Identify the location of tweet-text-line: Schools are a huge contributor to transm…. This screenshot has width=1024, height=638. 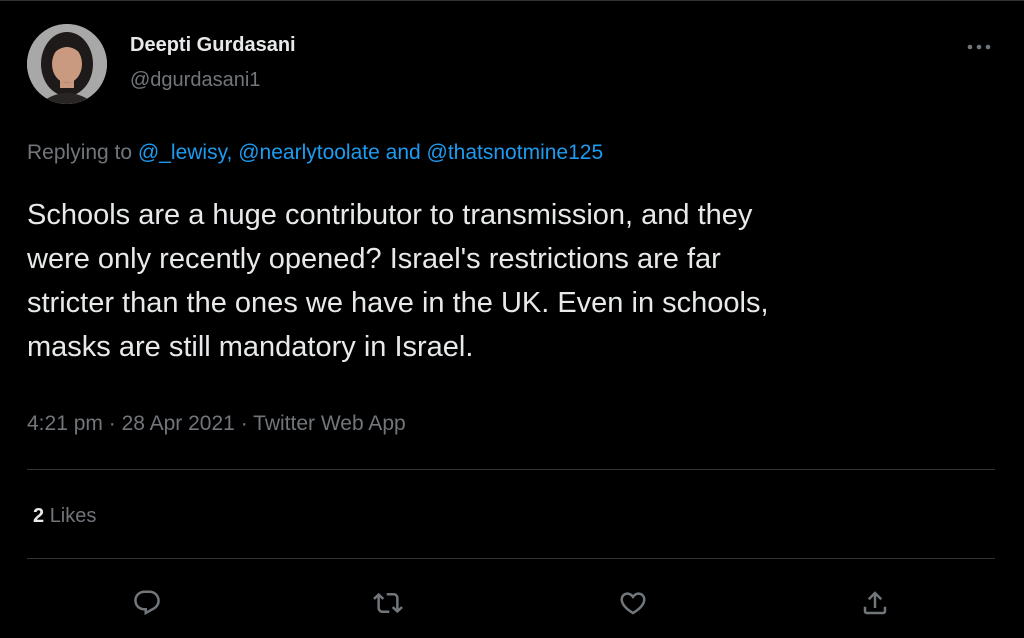
(390, 215).